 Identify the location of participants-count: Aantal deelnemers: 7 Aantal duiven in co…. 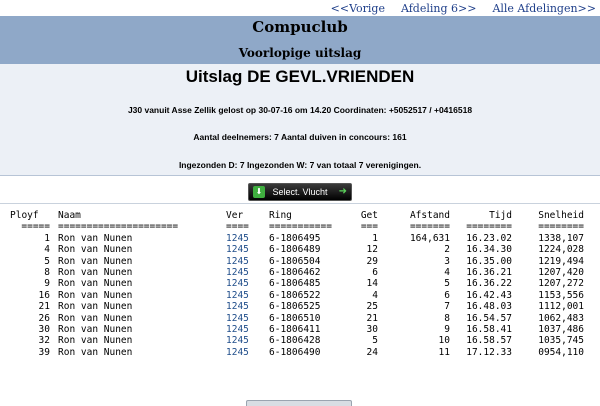
(300, 137).